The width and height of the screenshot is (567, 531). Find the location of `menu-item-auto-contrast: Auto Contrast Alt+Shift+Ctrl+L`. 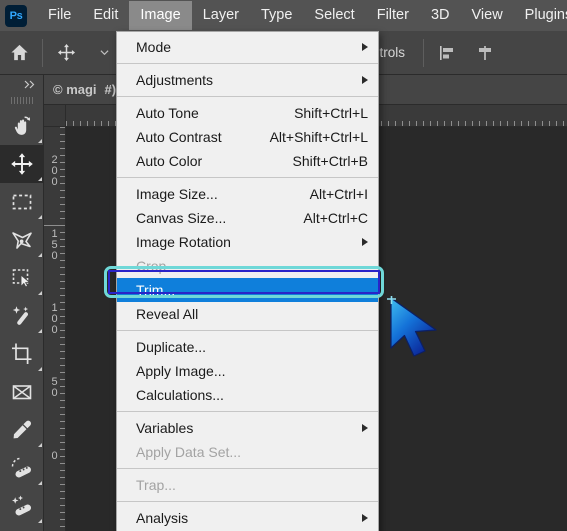

menu-item-auto-contrast: Auto Contrast Alt+Shift+Ctrl+L is located at coordinates (247, 137).